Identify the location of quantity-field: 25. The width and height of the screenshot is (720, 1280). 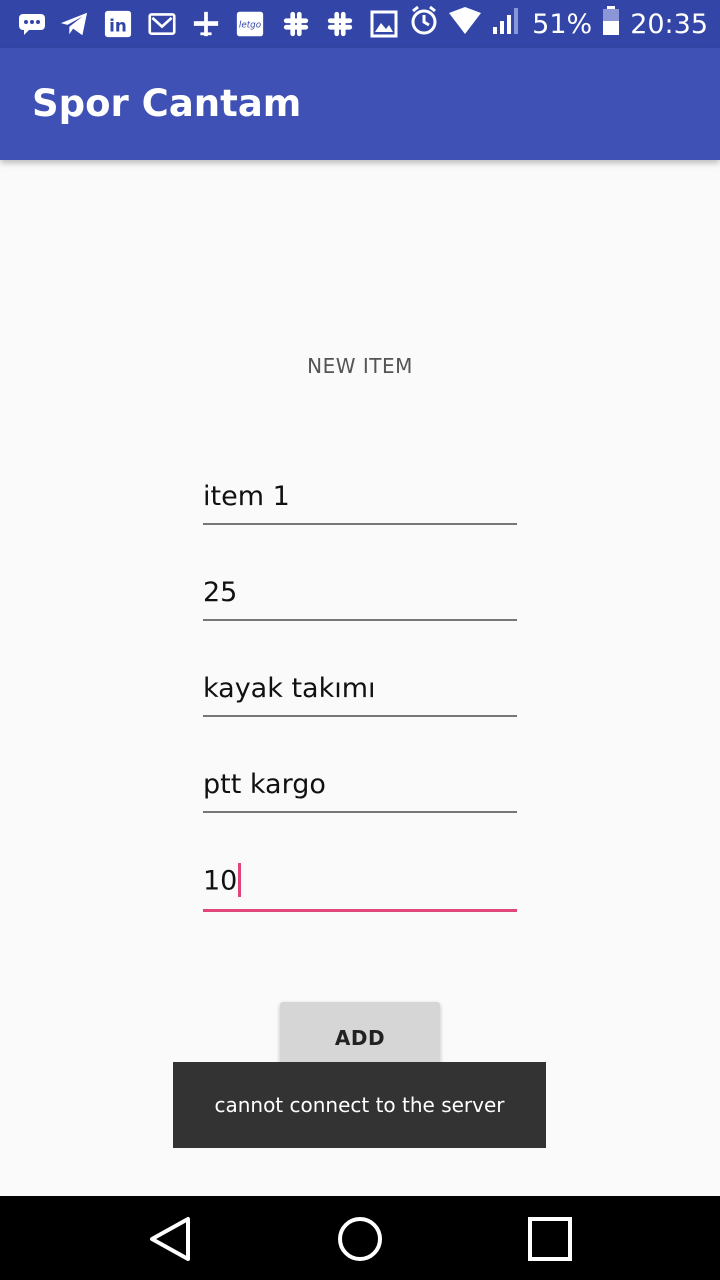
(360, 599).